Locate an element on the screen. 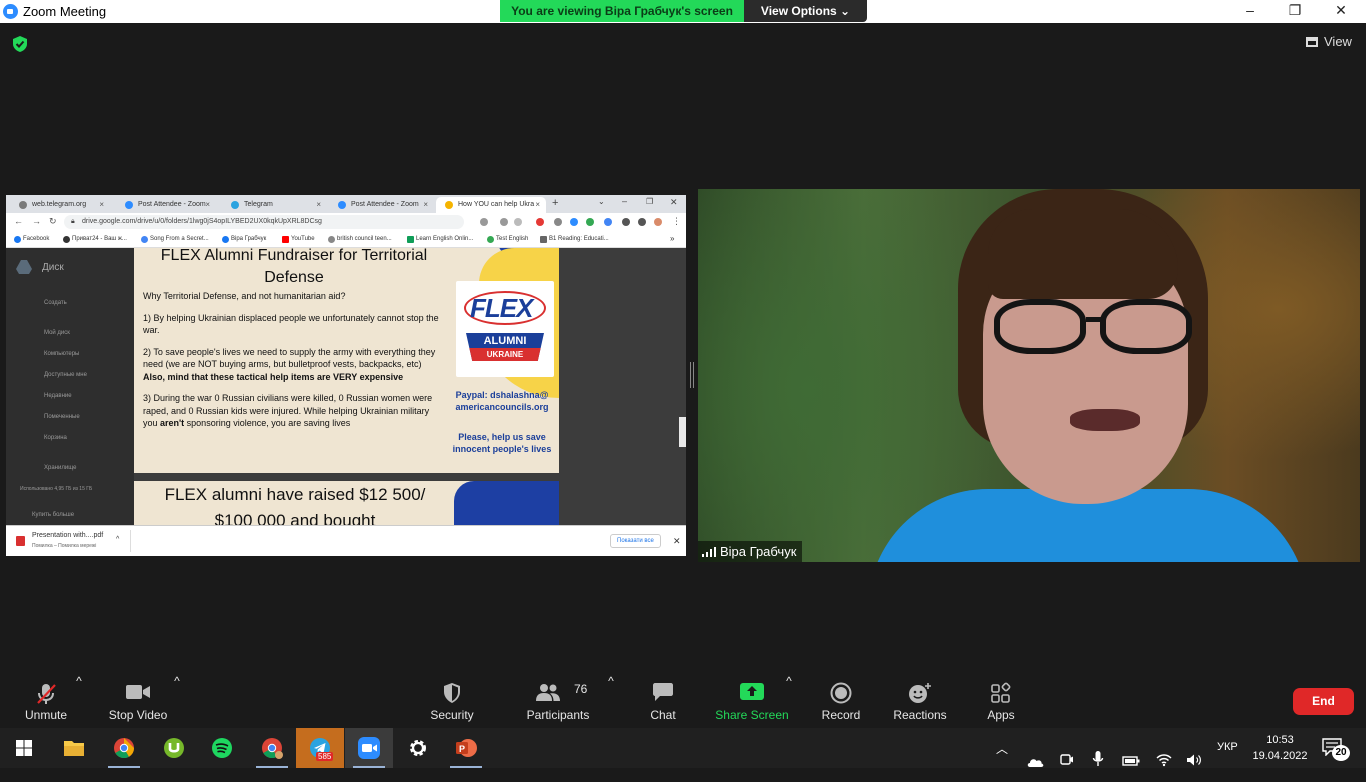 Image resolution: width=1366 pixels, height=782 pixels. video-options-caret-icon: ^ is located at coordinates (177, 701).